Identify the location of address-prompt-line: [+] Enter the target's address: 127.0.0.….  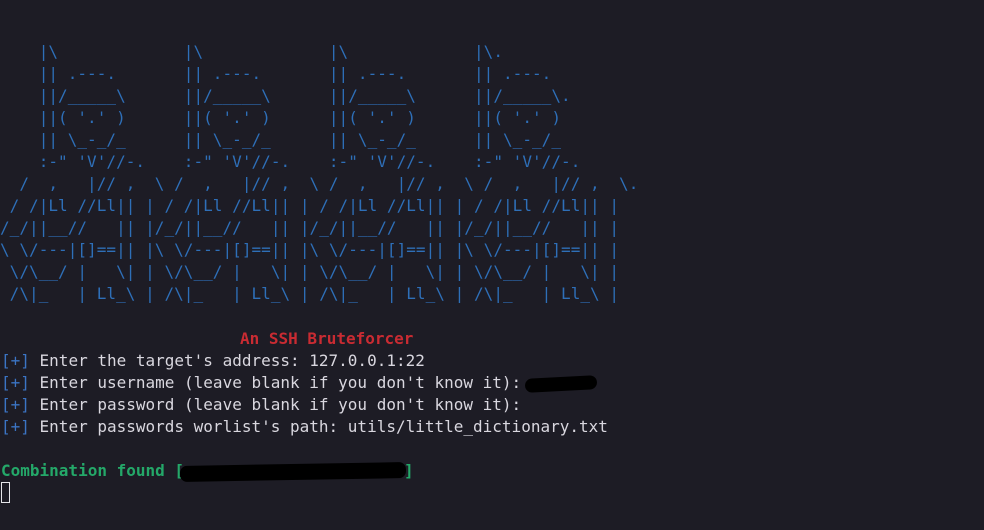
(304, 361).